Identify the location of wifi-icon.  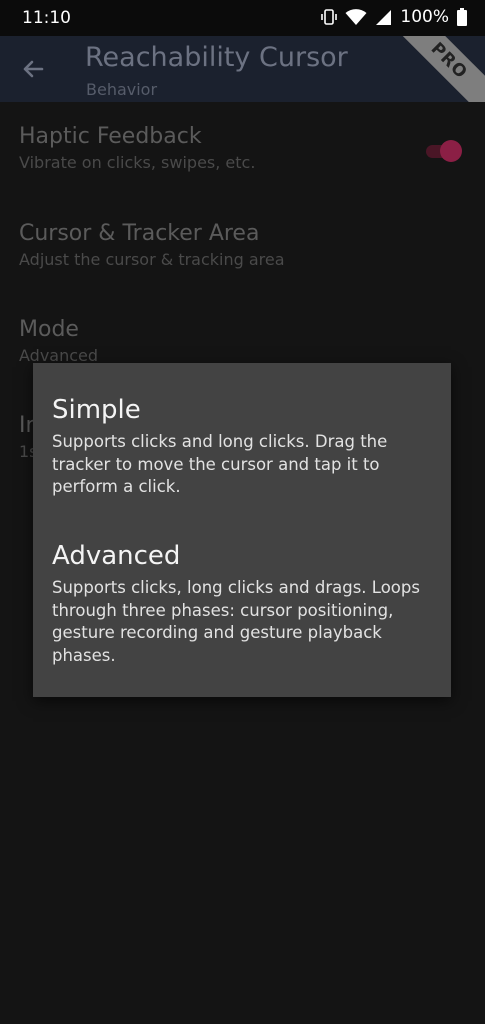
(356, 17).